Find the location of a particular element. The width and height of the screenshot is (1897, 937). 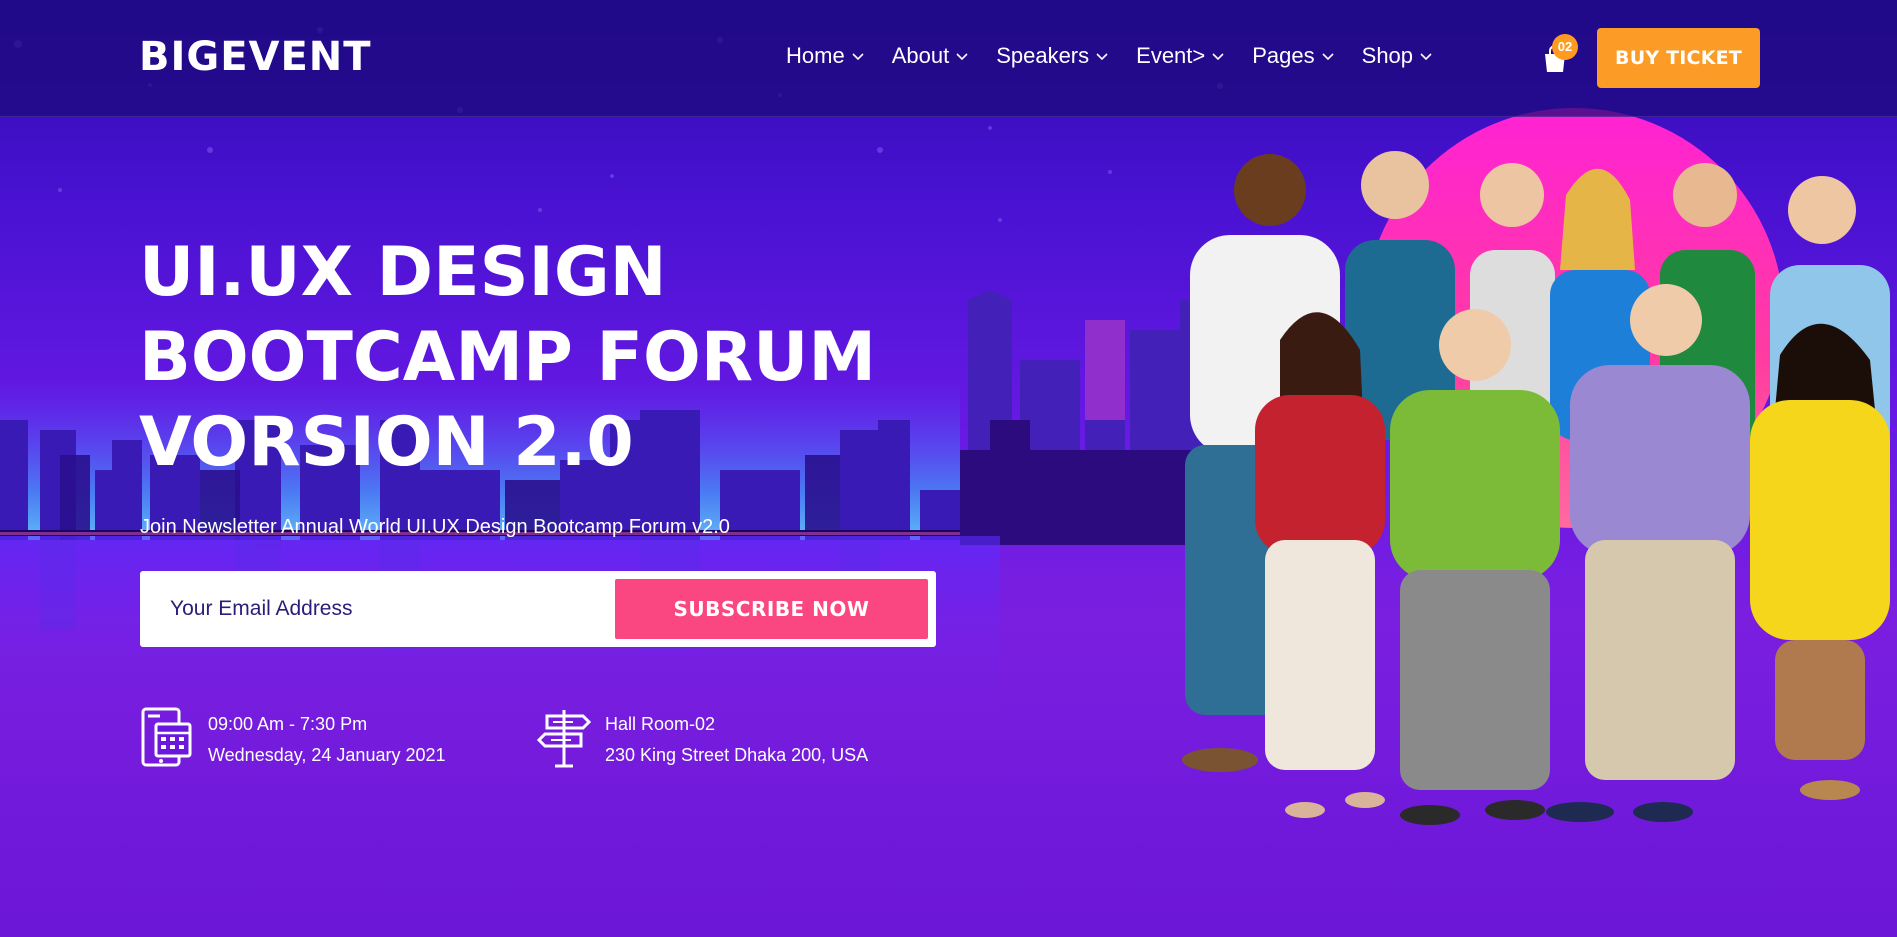

nav-item-home: Home is located at coordinates (825, 56).